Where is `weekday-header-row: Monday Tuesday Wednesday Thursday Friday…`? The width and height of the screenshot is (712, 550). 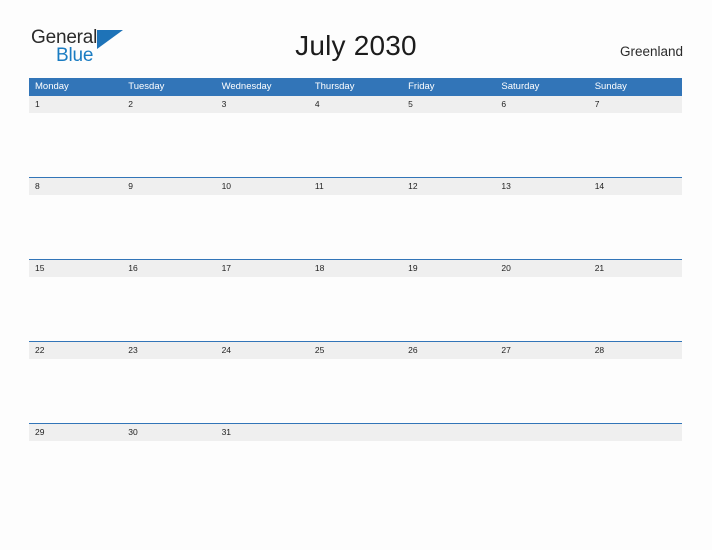 weekday-header-row: Monday Tuesday Wednesday Thursday Friday… is located at coordinates (355, 87).